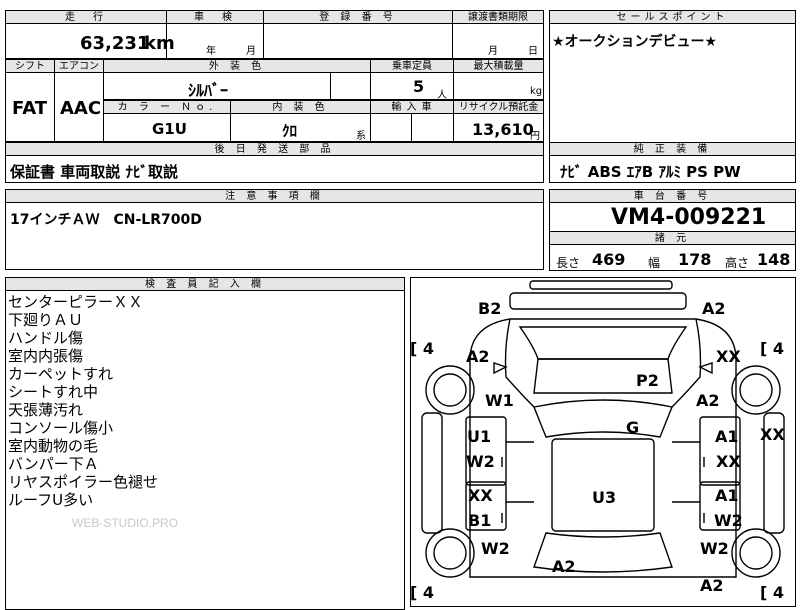 This screenshot has height=610, width=800. I want to click on height-label: 高さ, so click(737, 263).